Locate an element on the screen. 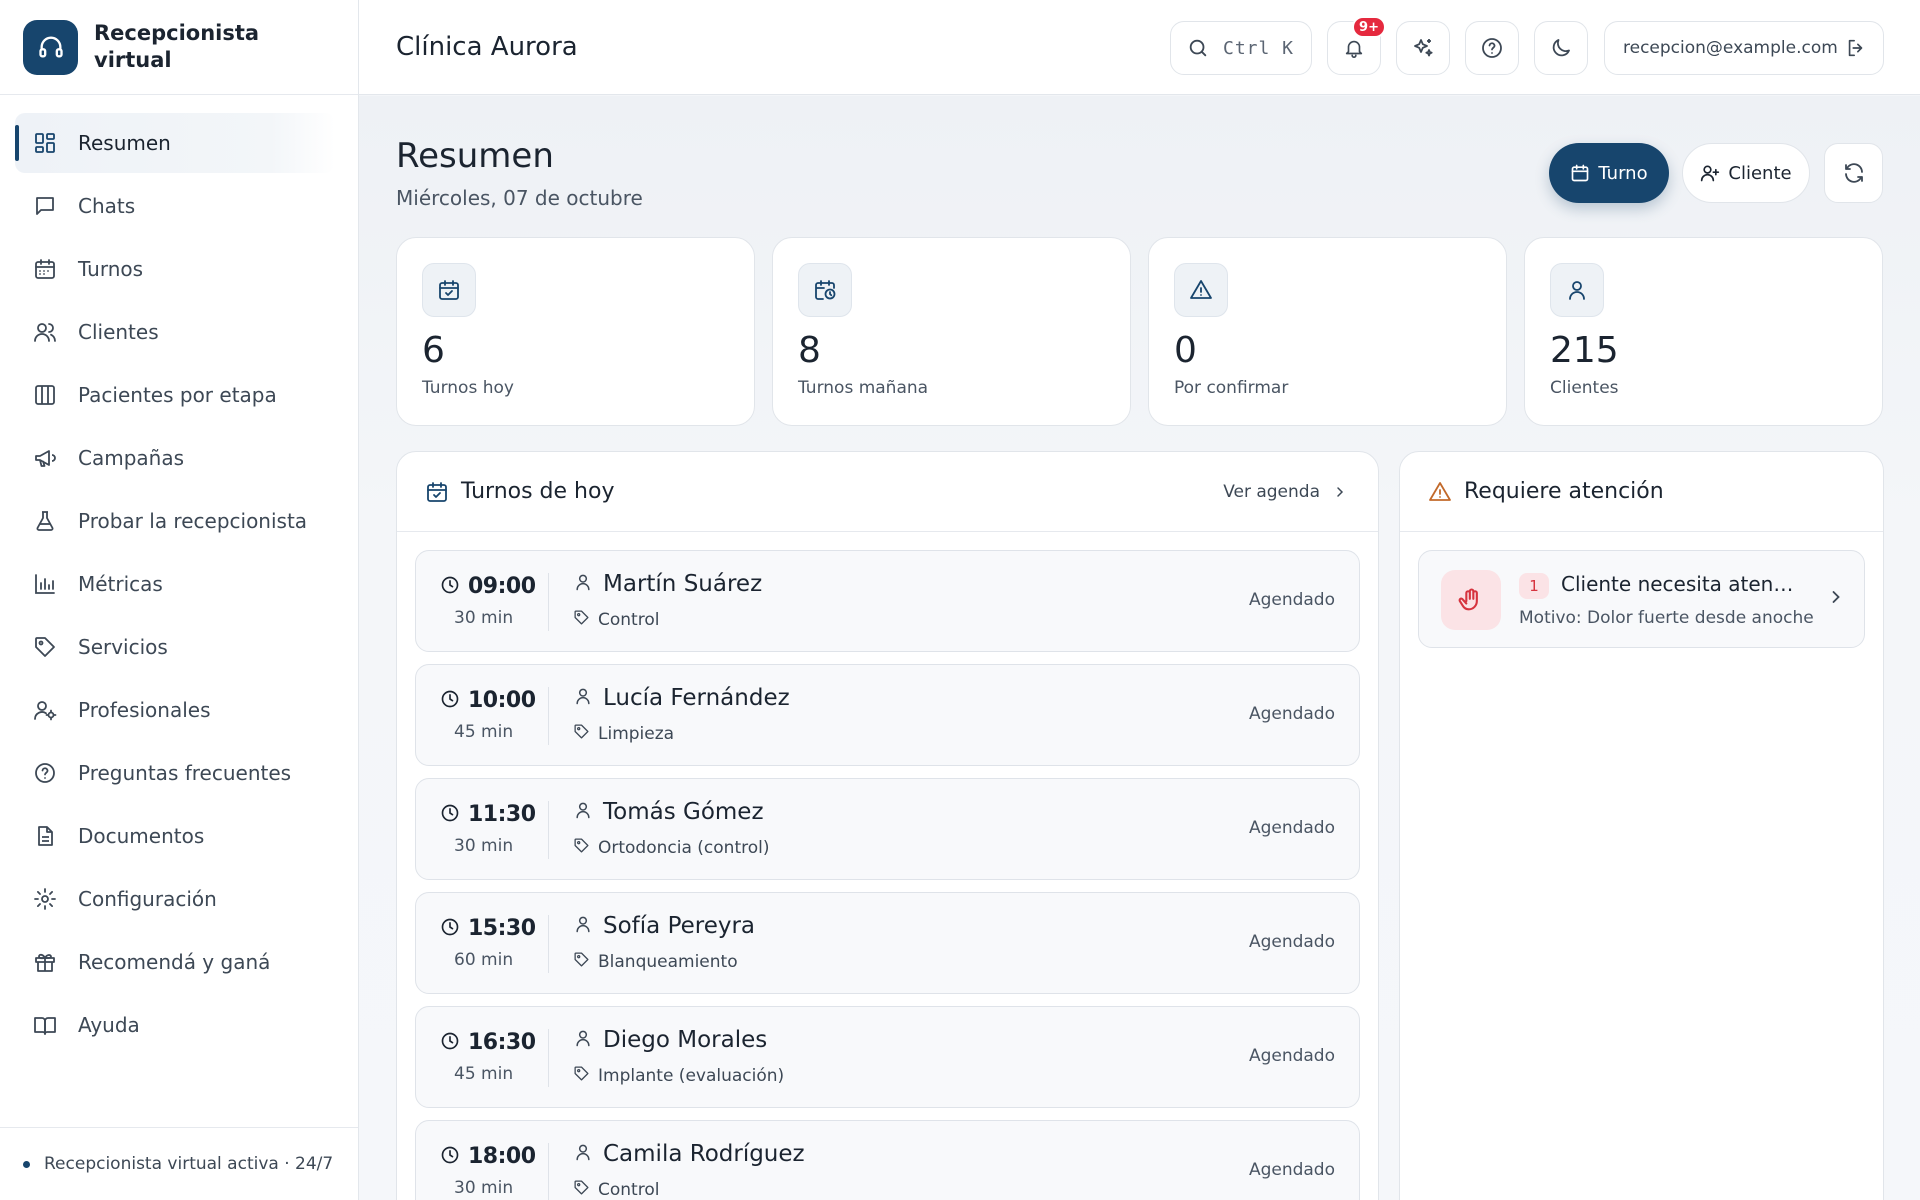 The width and height of the screenshot is (1920, 1200). sidebar-item-turnos: Turnos is located at coordinates (175, 269).